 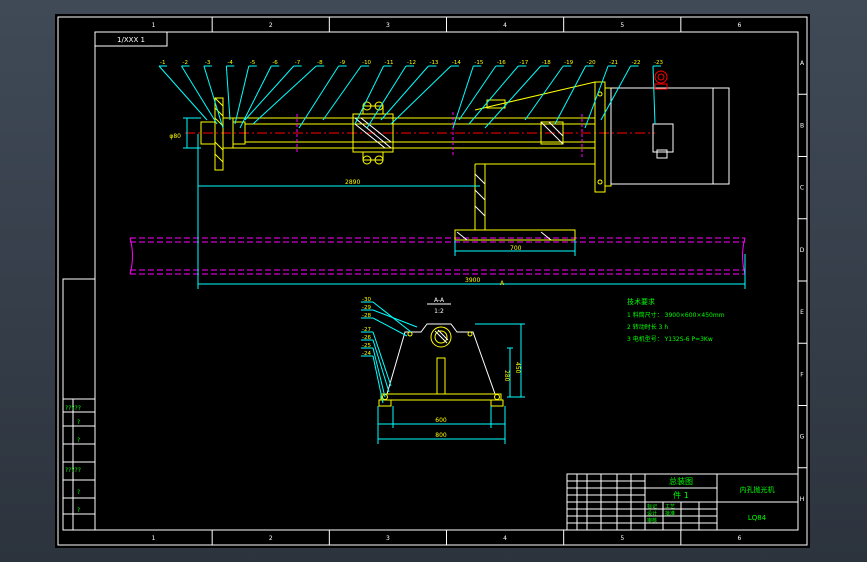 I want to click on part-number-22: -22, so click(x=636, y=63).